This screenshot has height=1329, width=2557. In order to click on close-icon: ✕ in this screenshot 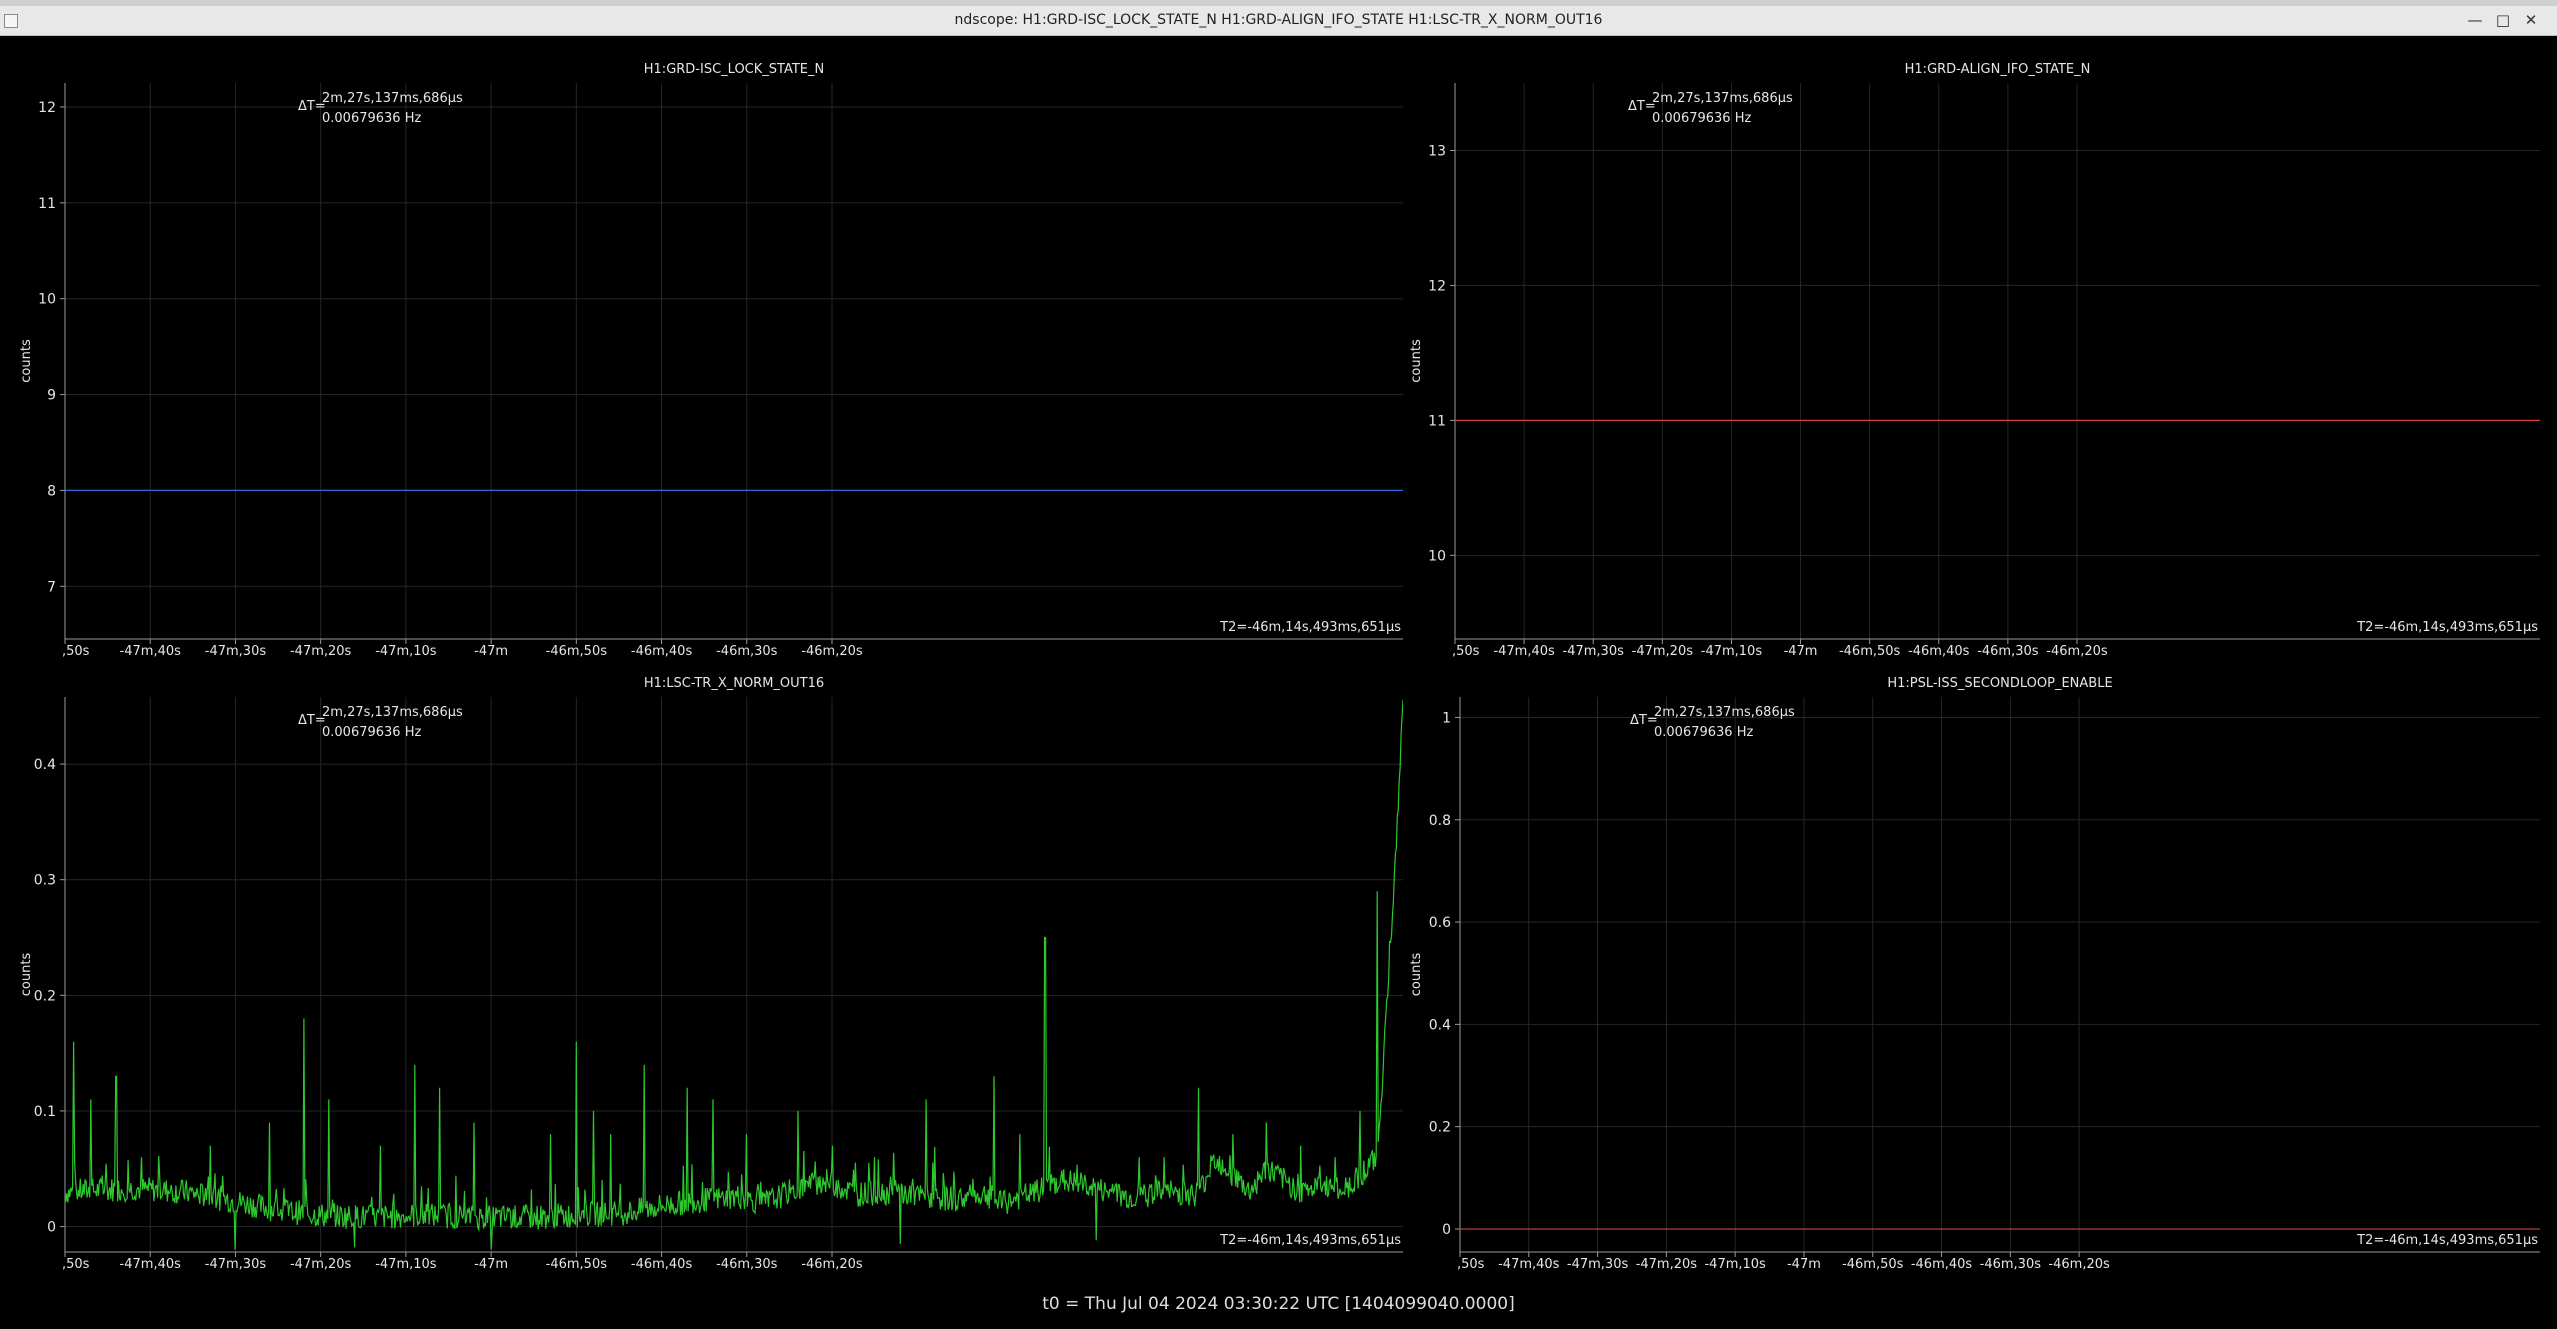, I will do `click(2531, 20)`.